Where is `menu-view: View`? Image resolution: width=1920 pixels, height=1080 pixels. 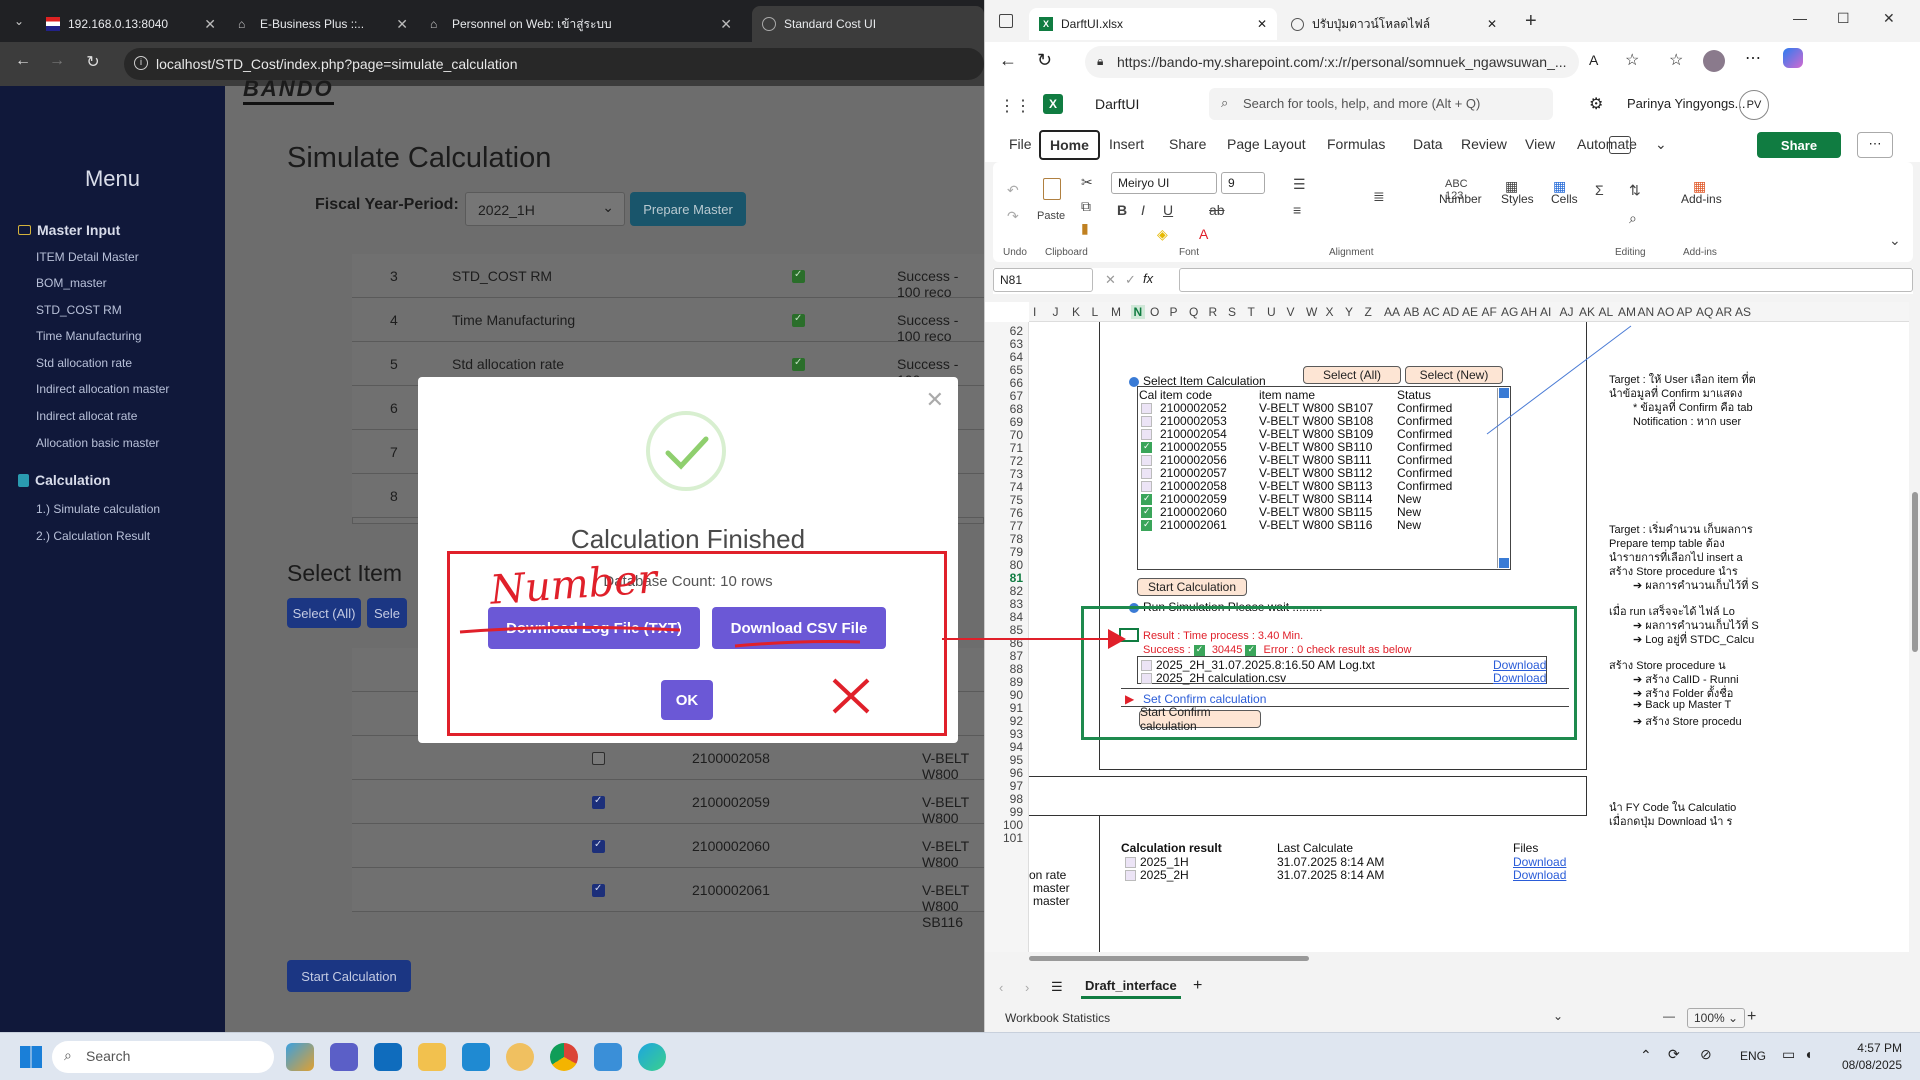 menu-view: View is located at coordinates (1540, 144).